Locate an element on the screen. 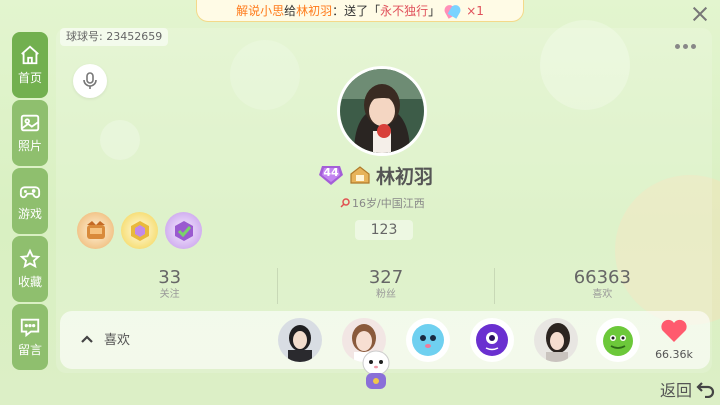  stat-following: 33 关注 is located at coordinates (170, 285).